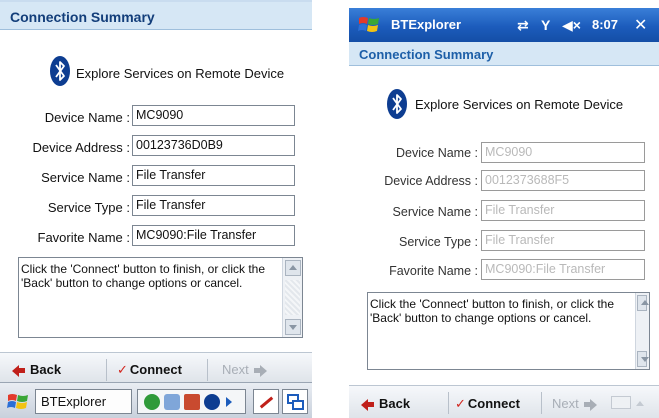 The width and height of the screenshot is (659, 418). What do you see at coordinates (563, 180) in the screenshot?
I see `device-address-field: 0012373688F5` at bounding box center [563, 180].